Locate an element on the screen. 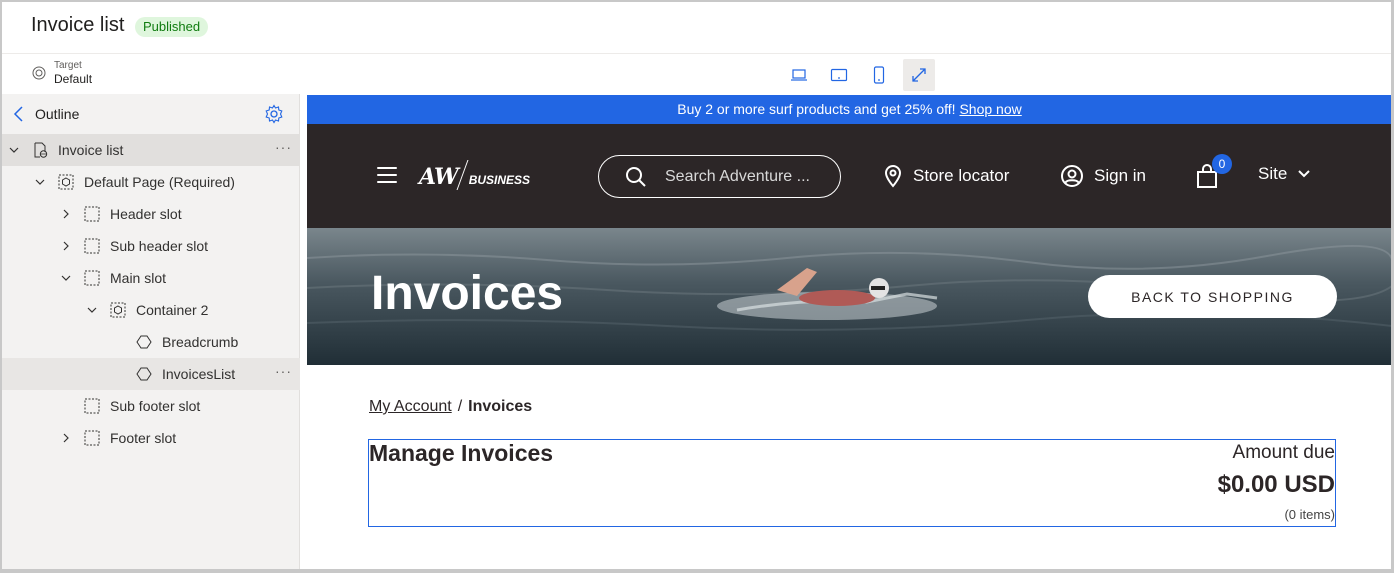 Image resolution: width=1394 pixels, height=573 pixels. tree-item-label: Invoice list is located at coordinates (91, 150).